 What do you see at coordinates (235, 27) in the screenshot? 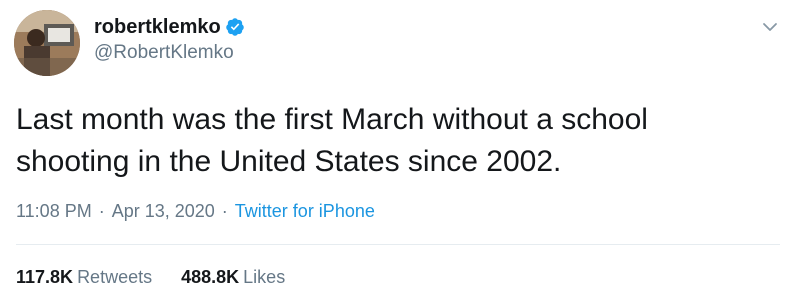
I see `verified-badge-icon` at bounding box center [235, 27].